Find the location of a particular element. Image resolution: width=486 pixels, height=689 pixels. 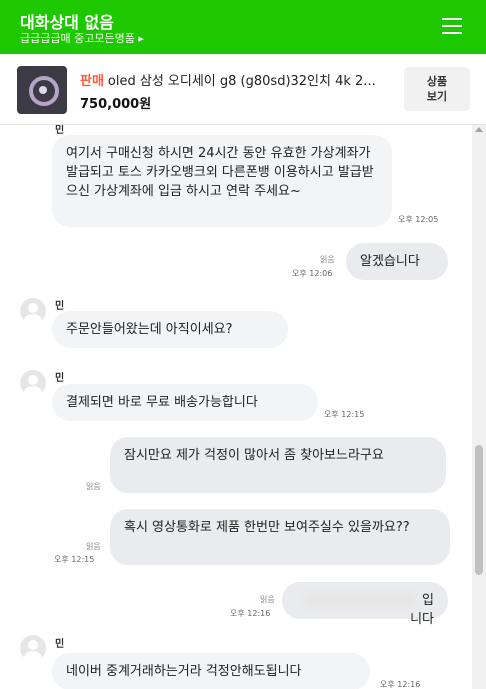

scrollbar-thumb is located at coordinates (479, 510).